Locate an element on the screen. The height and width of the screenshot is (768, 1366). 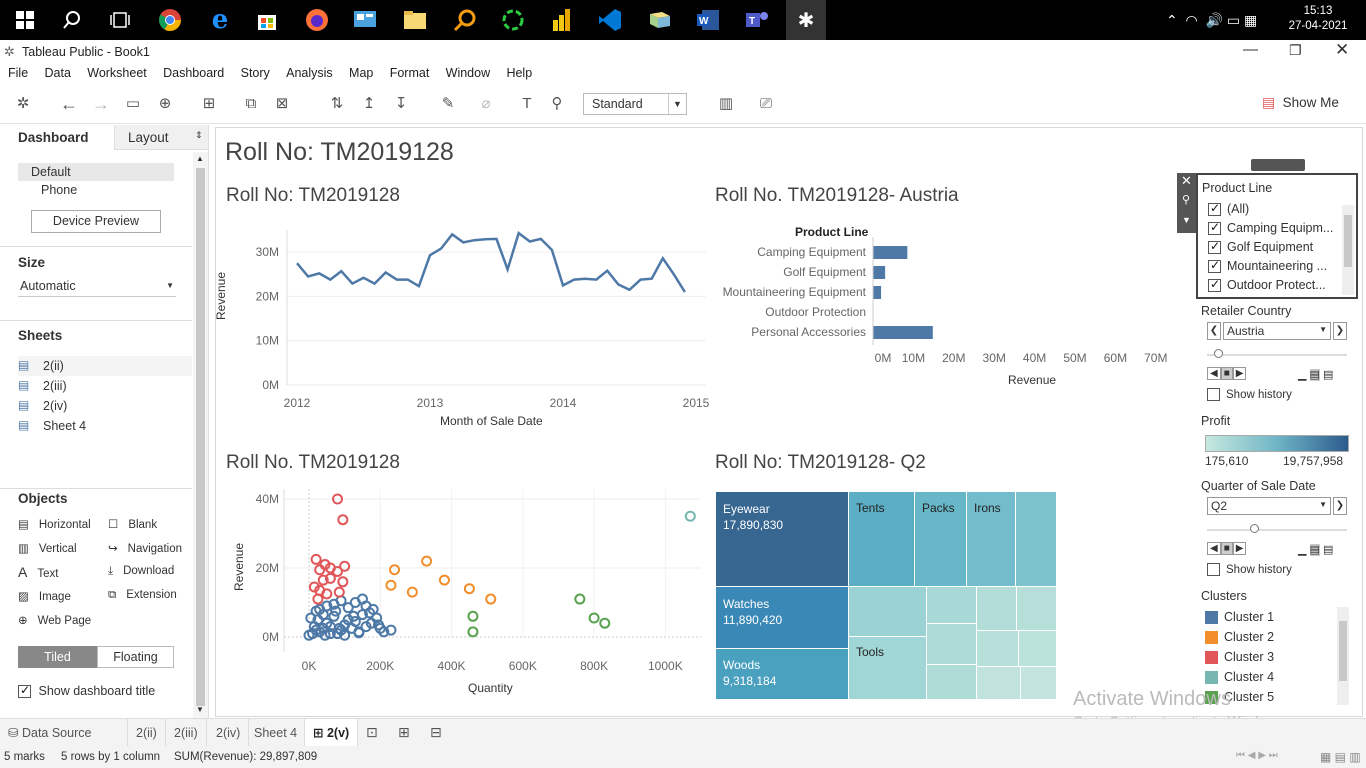
object-vertical: ▥ Vertical is located at coordinates (47, 548).